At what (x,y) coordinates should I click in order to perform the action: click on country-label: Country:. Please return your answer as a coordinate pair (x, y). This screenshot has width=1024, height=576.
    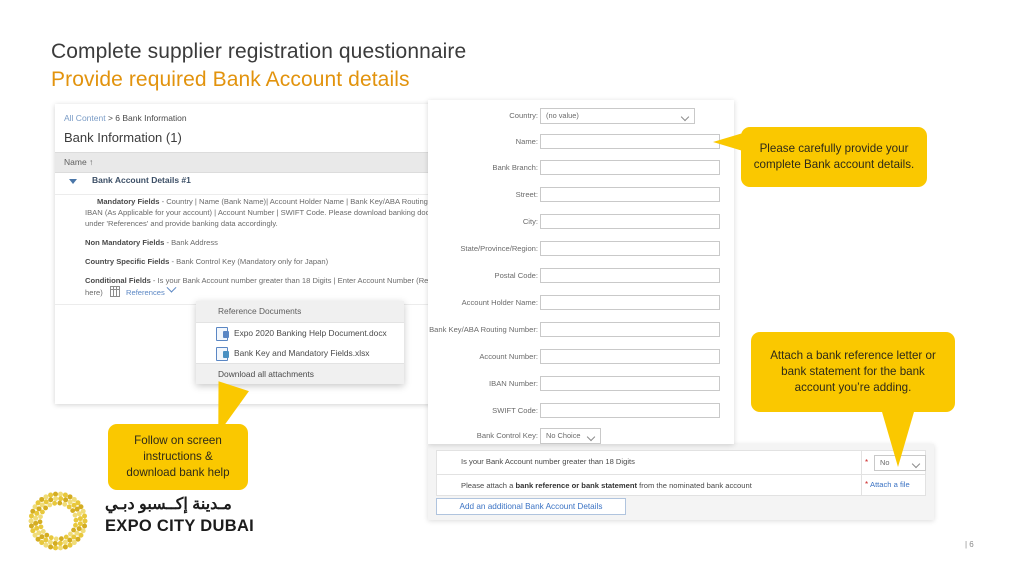
    Looking at the image, I should click on (523, 115).